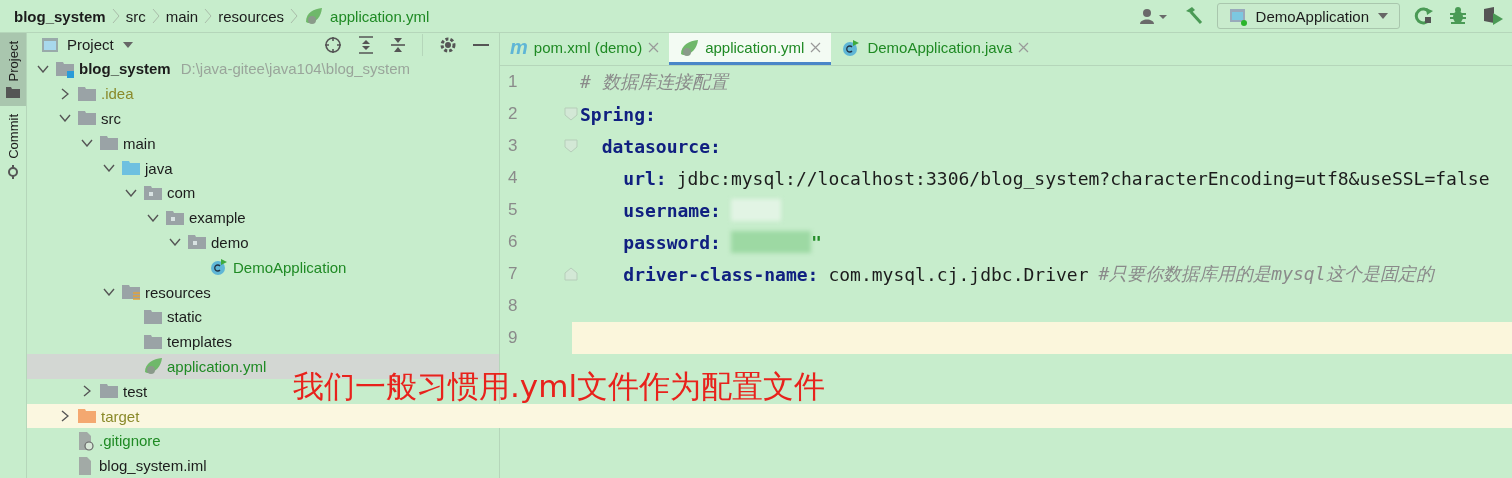 The image size is (1512, 478). Describe the element at coordinates (182, 16) in the screenshot. I see `breadcrumb-item: main` at that location.